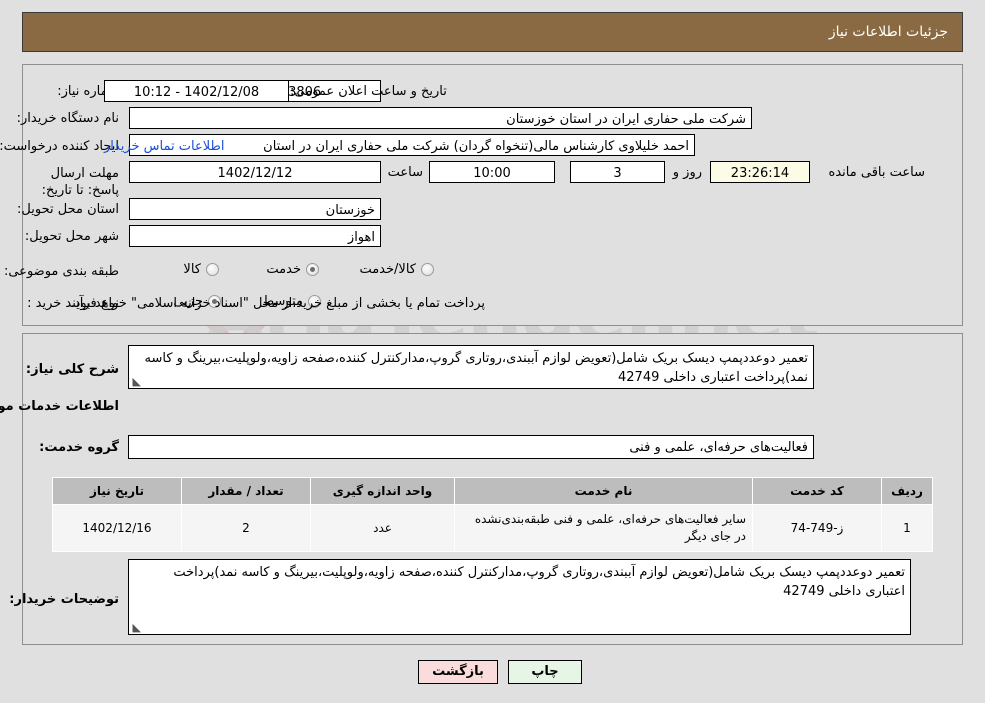 The height and width of the screenshot is (703, 985). Describe the element at coordinates (164, 146) in the screenshot. I see `buyer-contact-link: اطلاعات تماس خریدار` at that location.